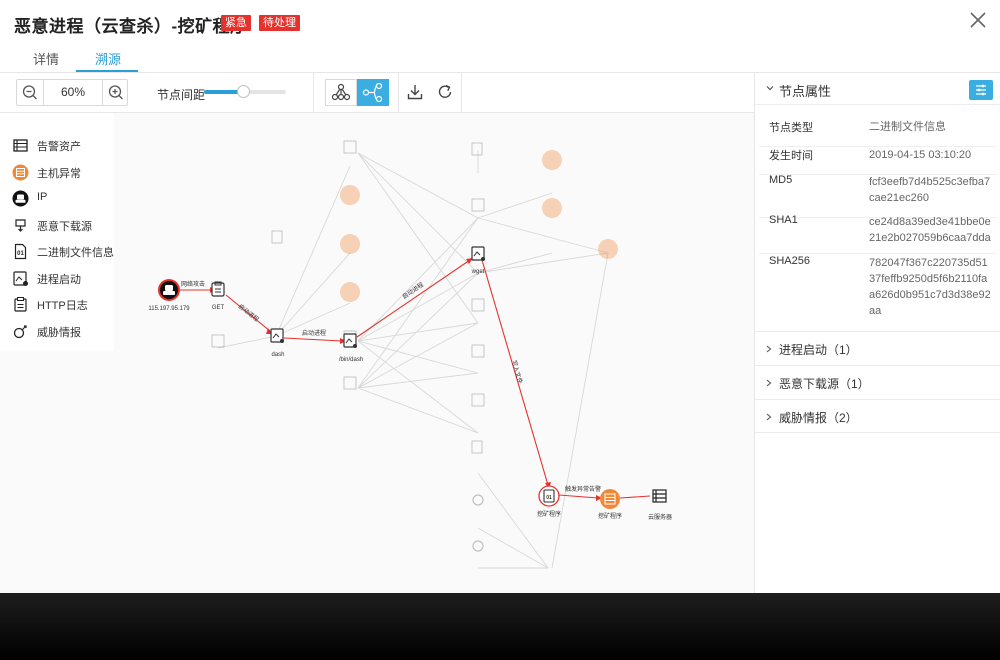 The width and height of the screenshot is (1000, 660). Describe the element at coordinates (181, 95) in the screenshot. I see `node-spacing-label: 节点间距` at that location.